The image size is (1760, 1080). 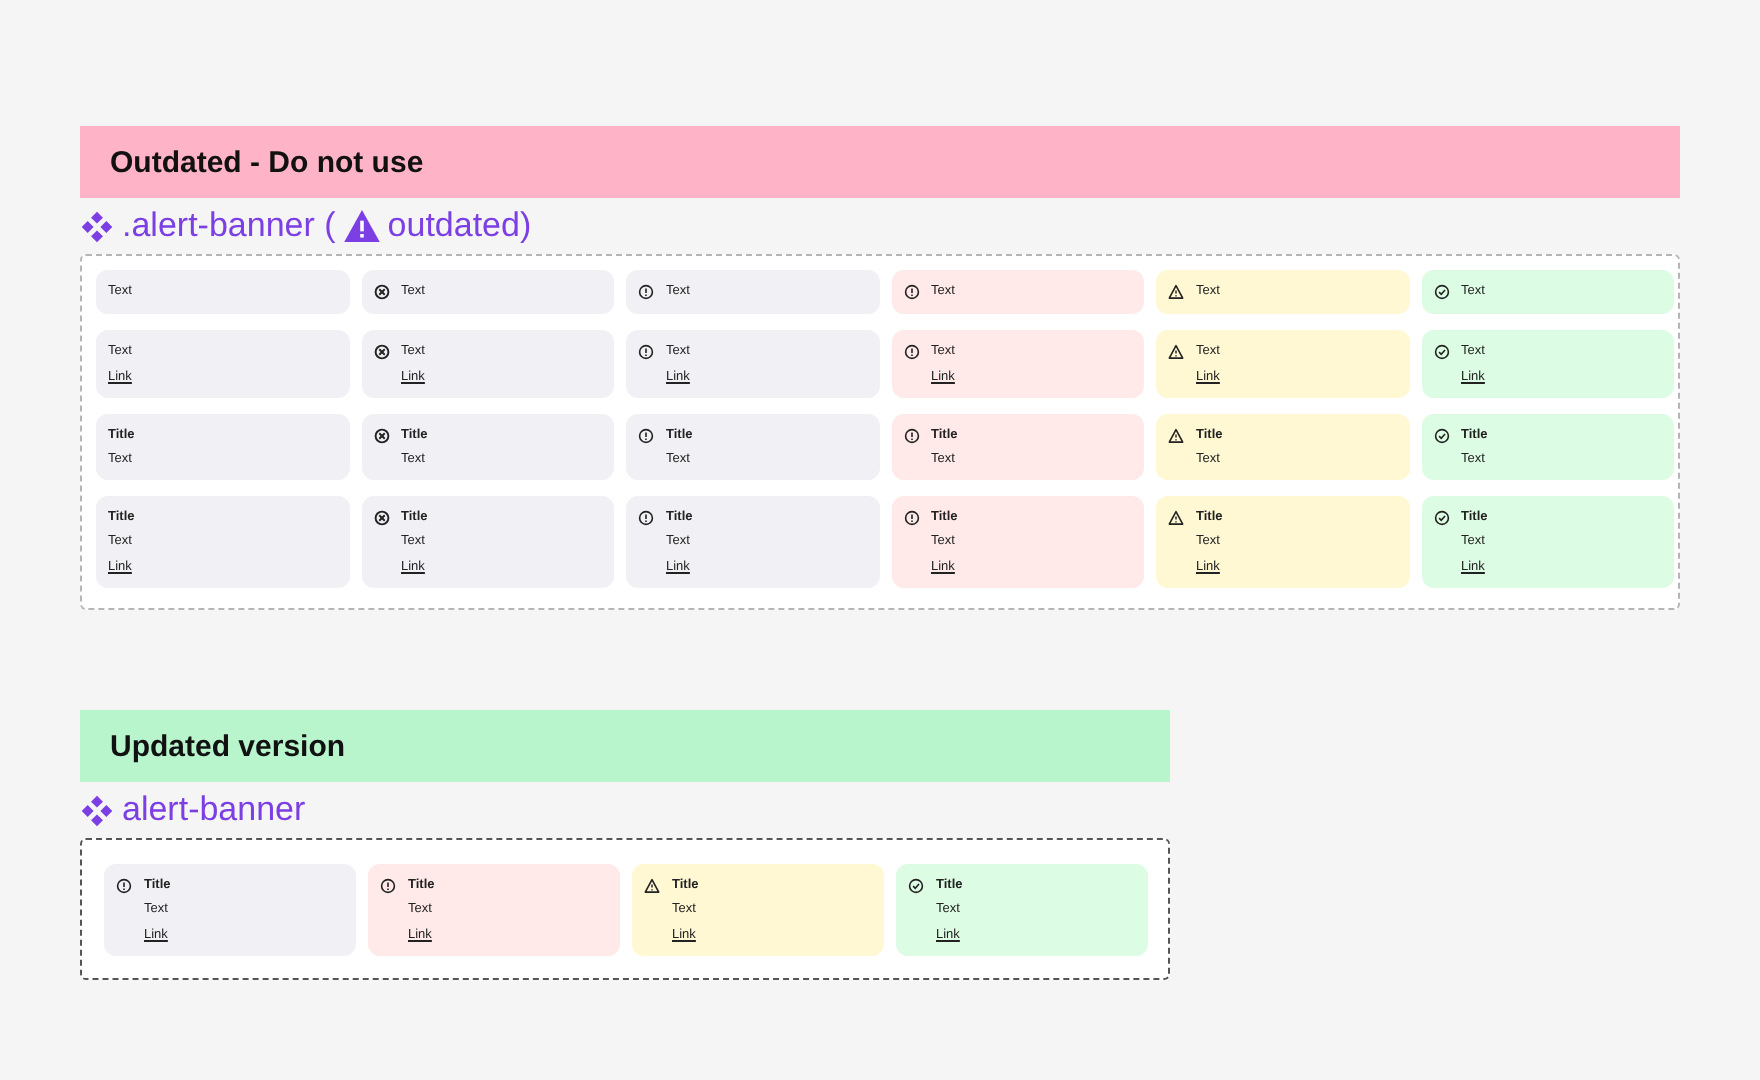 I want to click on component-name: .alert-banner (, so click(x=229, y=226).